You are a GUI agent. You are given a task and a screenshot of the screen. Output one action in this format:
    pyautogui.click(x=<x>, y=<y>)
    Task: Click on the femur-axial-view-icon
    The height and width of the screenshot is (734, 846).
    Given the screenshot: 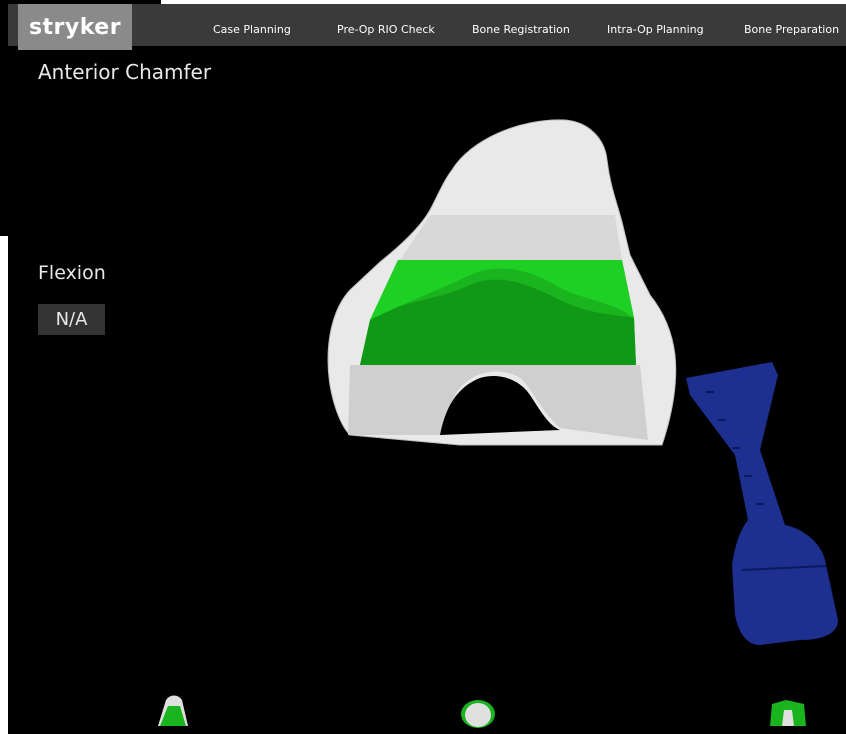 What is the action you would take?
    pyautogui.click(x=478, y=714)
    